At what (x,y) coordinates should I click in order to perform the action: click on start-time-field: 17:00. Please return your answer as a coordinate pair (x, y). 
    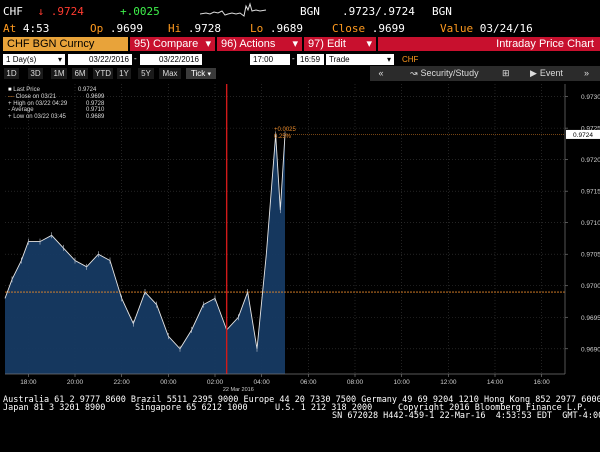
    Looking at the image, I should click on (270, 59).